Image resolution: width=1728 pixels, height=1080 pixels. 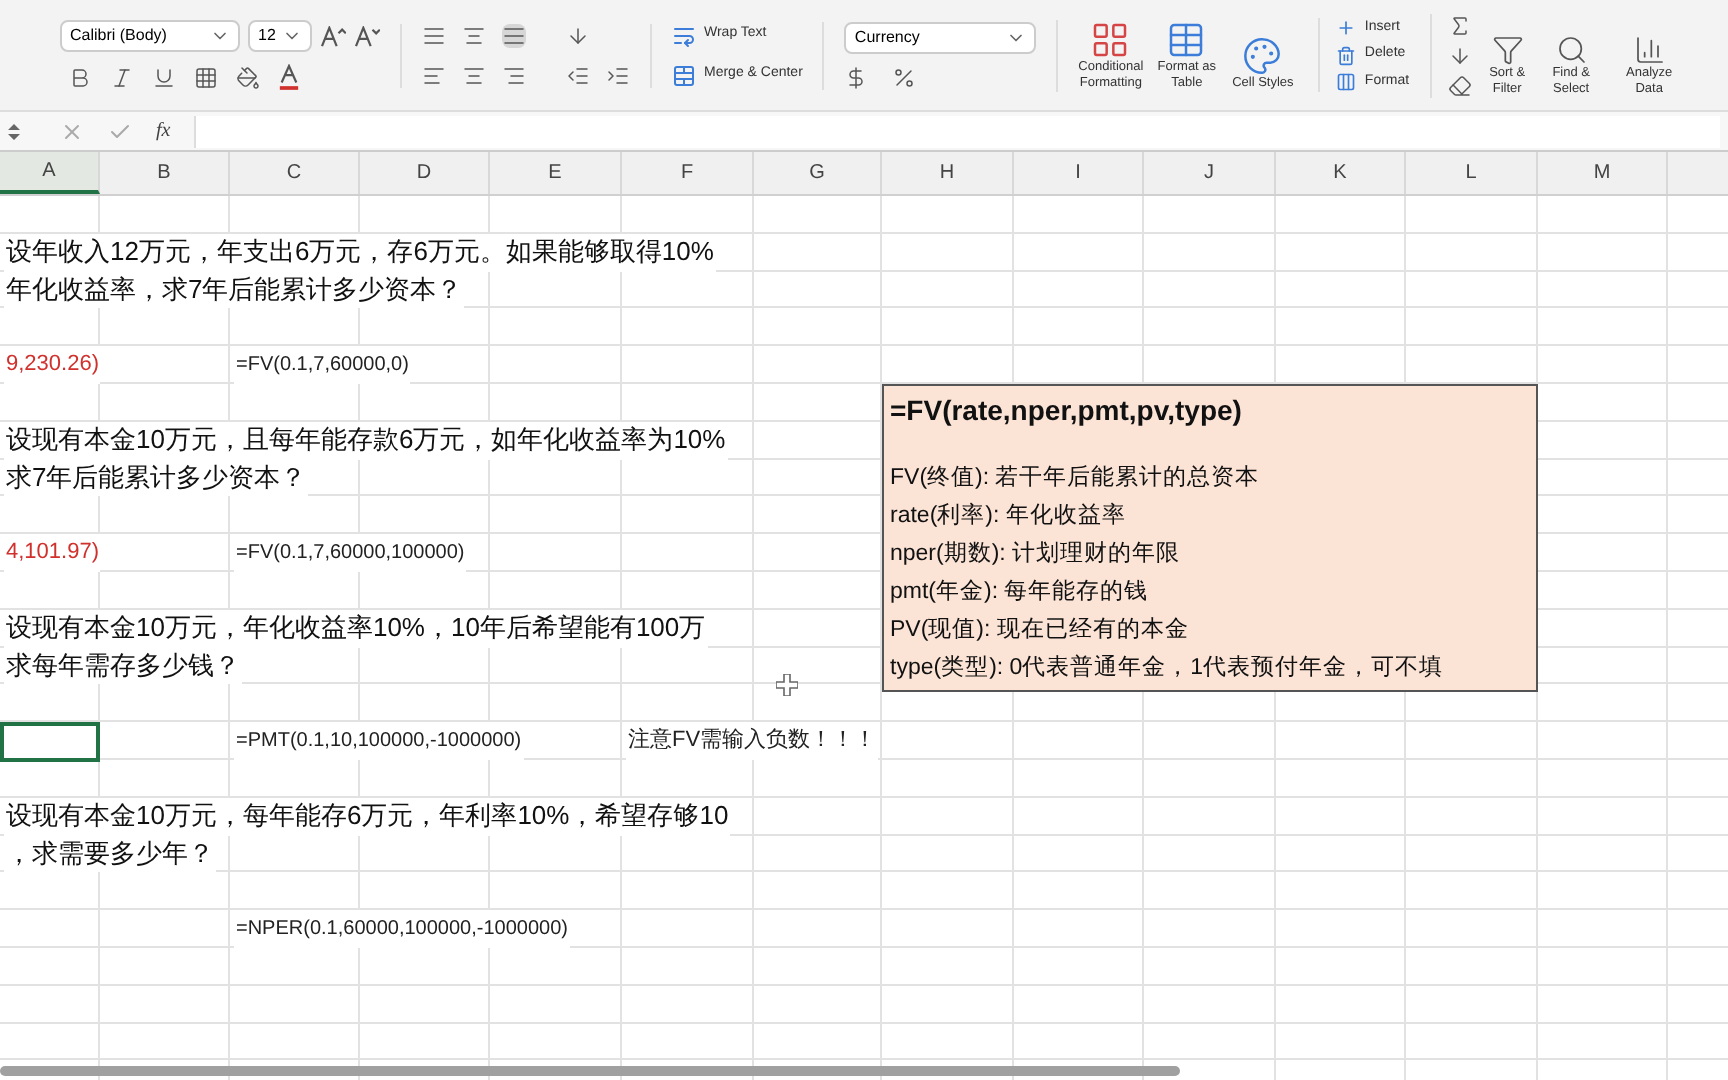 I want to click on cell-text: =NPER(0.1,60000,100000,-1000000), so click(x=402, y=929).